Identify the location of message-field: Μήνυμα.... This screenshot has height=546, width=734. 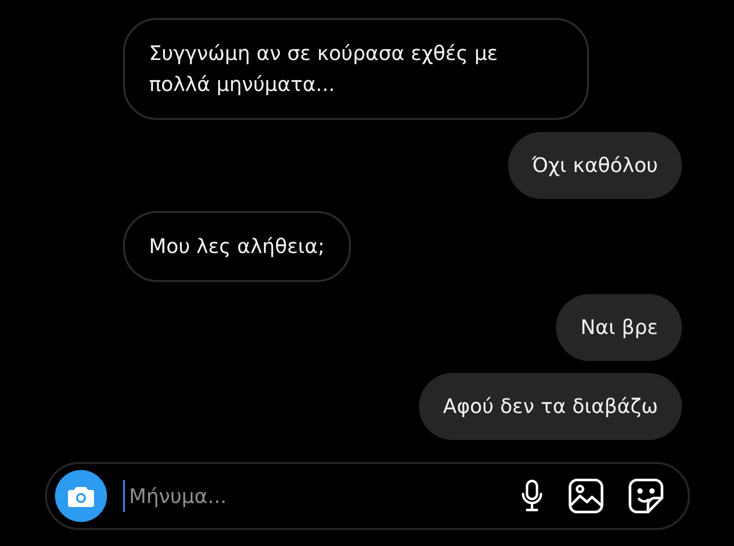
(367, 496).